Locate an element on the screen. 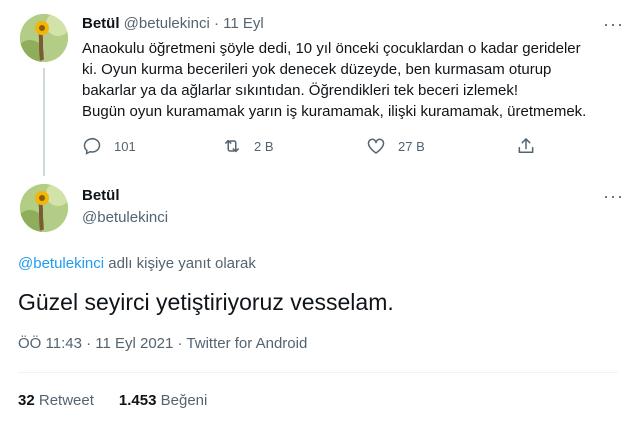  retweet-icon is located at coordinates (232, 146).